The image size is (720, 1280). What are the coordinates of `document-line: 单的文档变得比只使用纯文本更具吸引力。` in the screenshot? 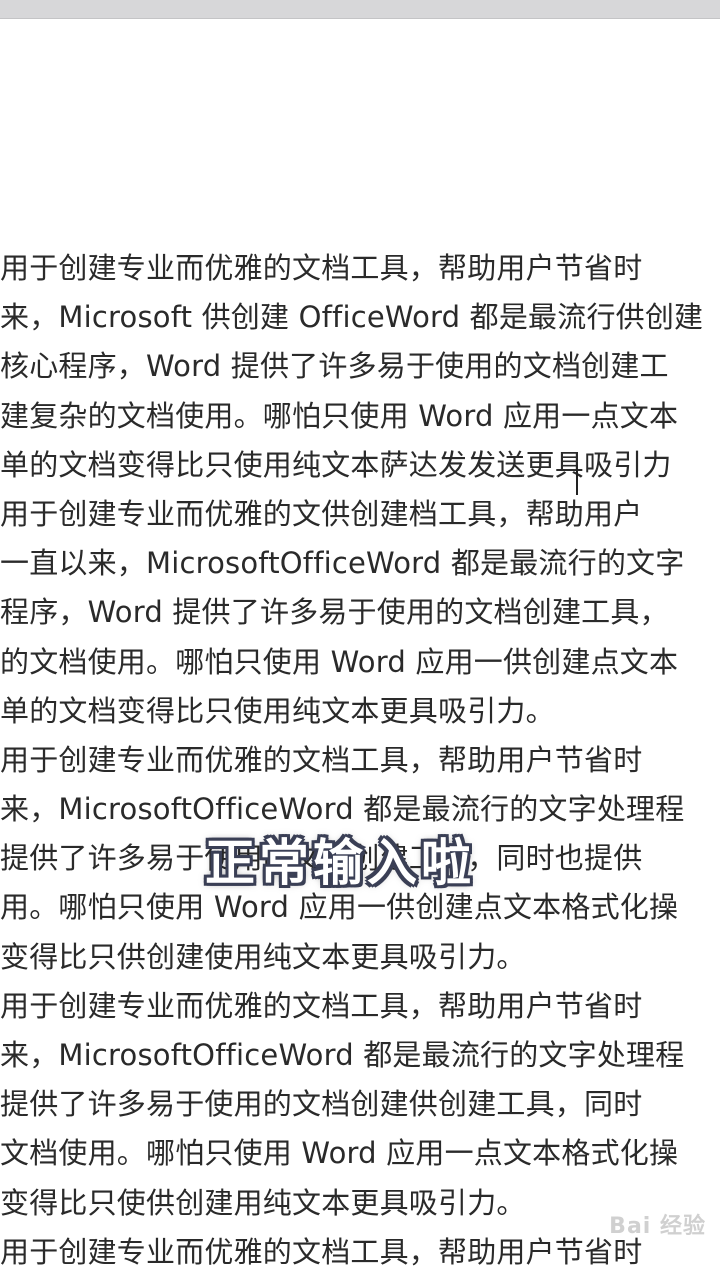 It's located at (277, 710).